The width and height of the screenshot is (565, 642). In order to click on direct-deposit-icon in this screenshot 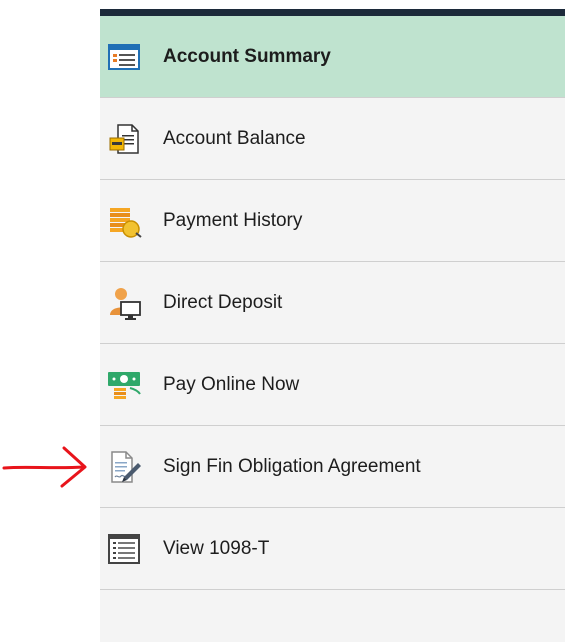, I will do `click(124, 303)`.